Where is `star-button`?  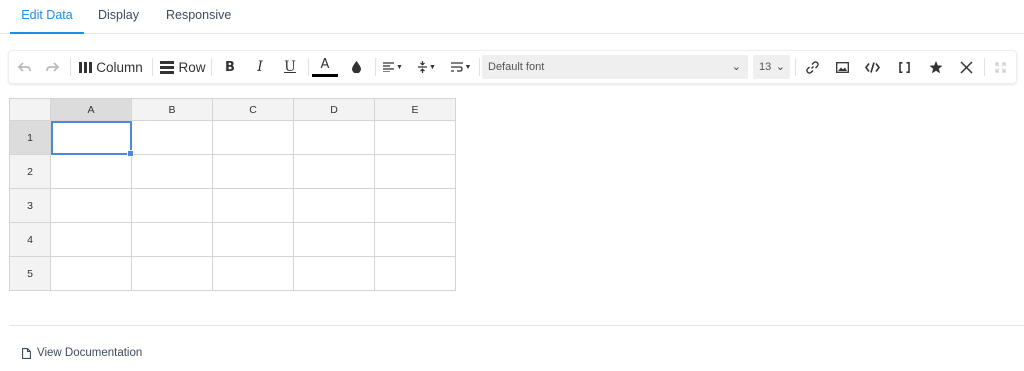 star-button is located at coordinates (936, 67).